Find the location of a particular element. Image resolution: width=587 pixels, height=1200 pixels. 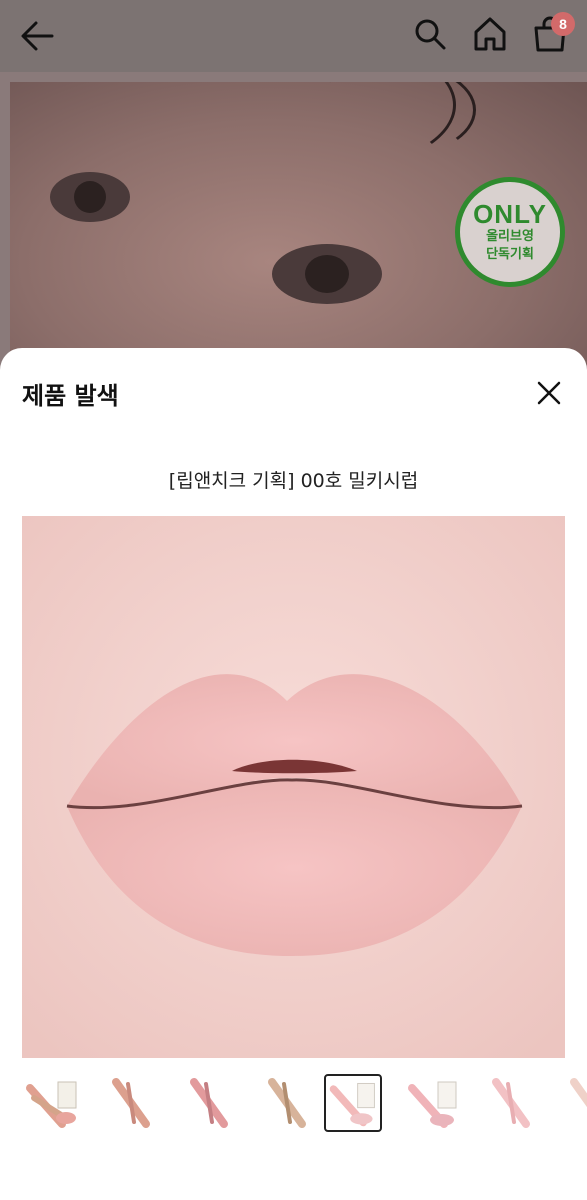

search-button is located at coordinates (430, 34).